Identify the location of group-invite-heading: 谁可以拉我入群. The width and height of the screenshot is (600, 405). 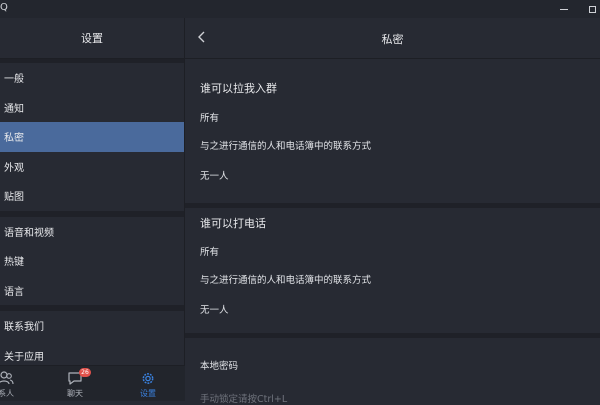
(238, 88).